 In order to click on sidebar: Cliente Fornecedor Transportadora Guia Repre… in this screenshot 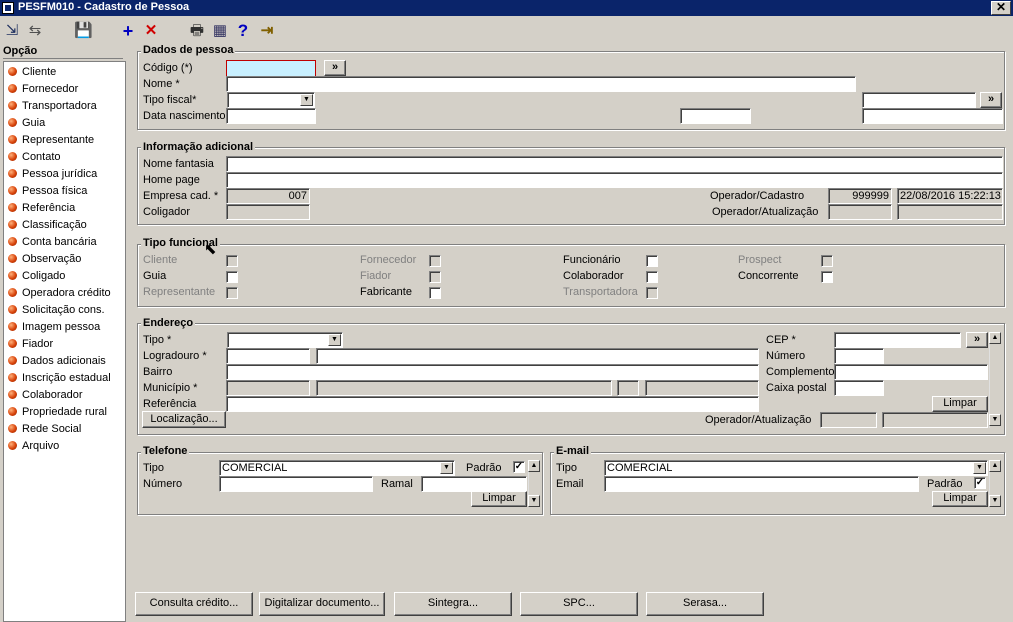, I will do `click(64, 341)`.